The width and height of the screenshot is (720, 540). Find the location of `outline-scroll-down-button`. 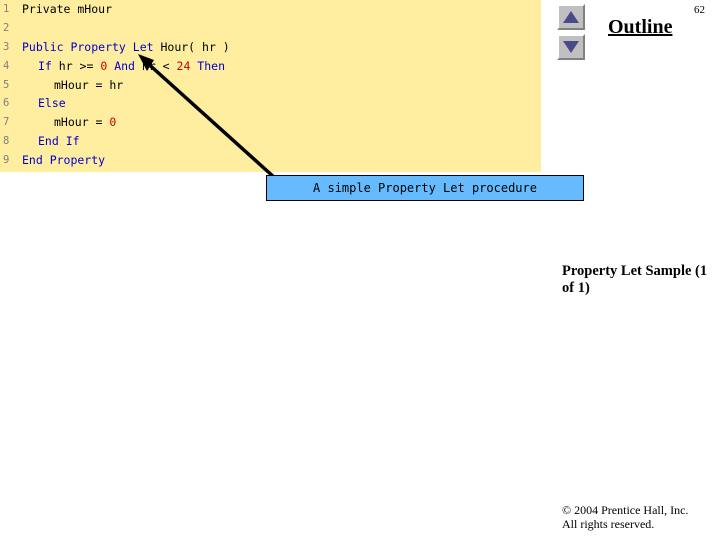

outline-scroll-down-button is located at coordinates (571, 47).